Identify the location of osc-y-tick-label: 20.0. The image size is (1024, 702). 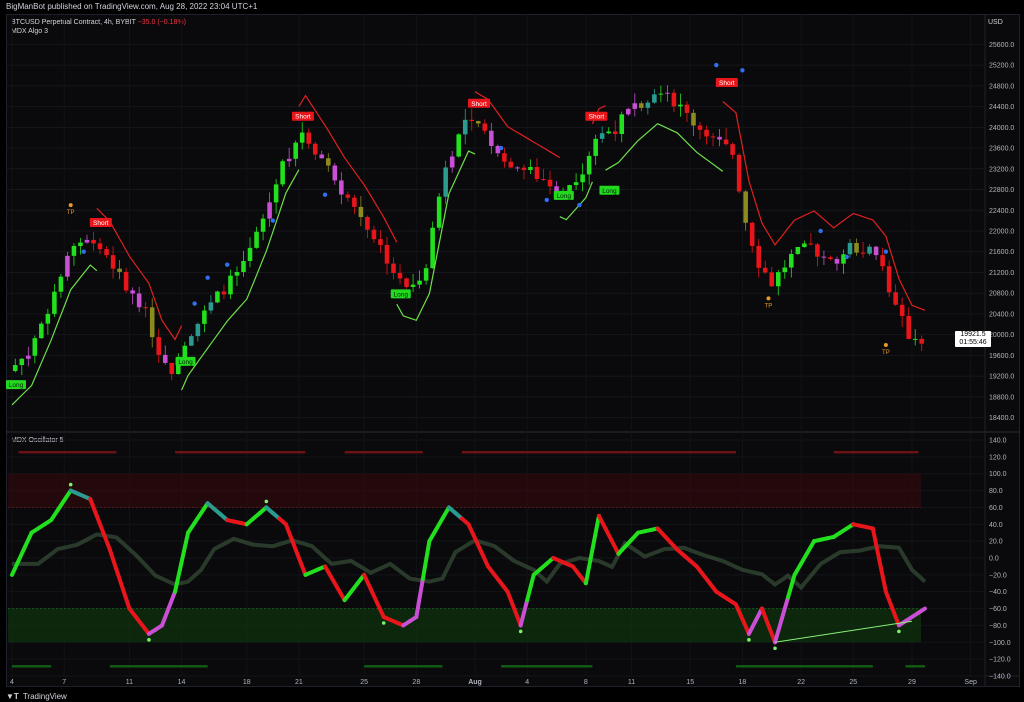
(996, 542).